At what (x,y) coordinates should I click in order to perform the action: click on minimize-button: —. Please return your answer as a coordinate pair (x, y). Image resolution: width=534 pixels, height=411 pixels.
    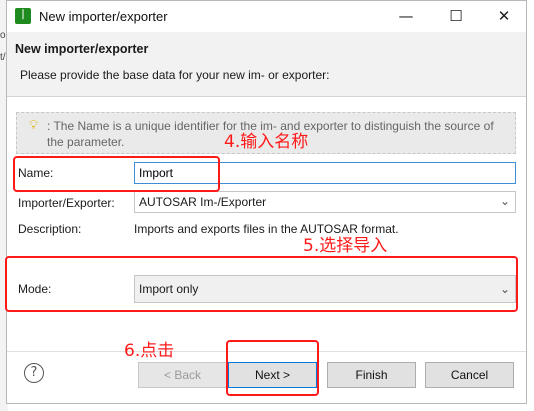
    Looking at the image, I should click on (406, 16).